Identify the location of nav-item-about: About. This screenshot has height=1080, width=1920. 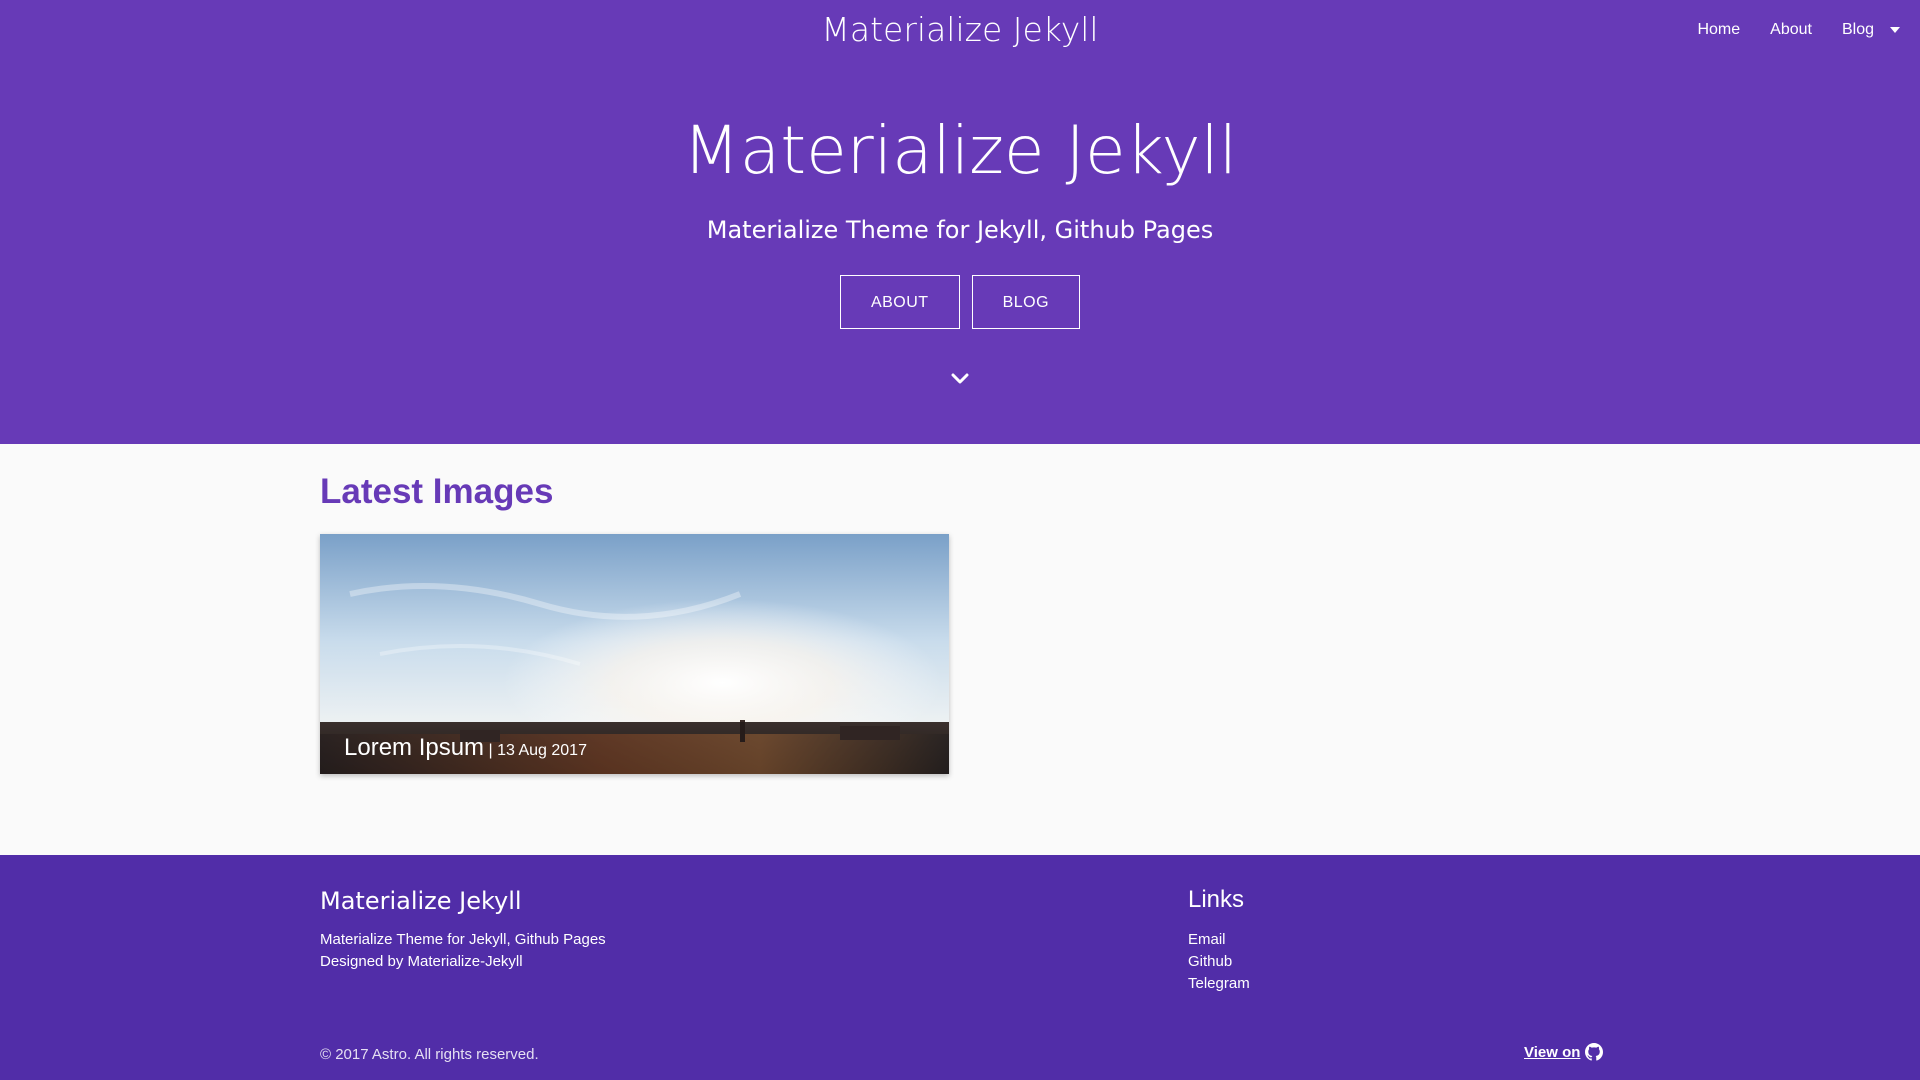
(1791, 30).